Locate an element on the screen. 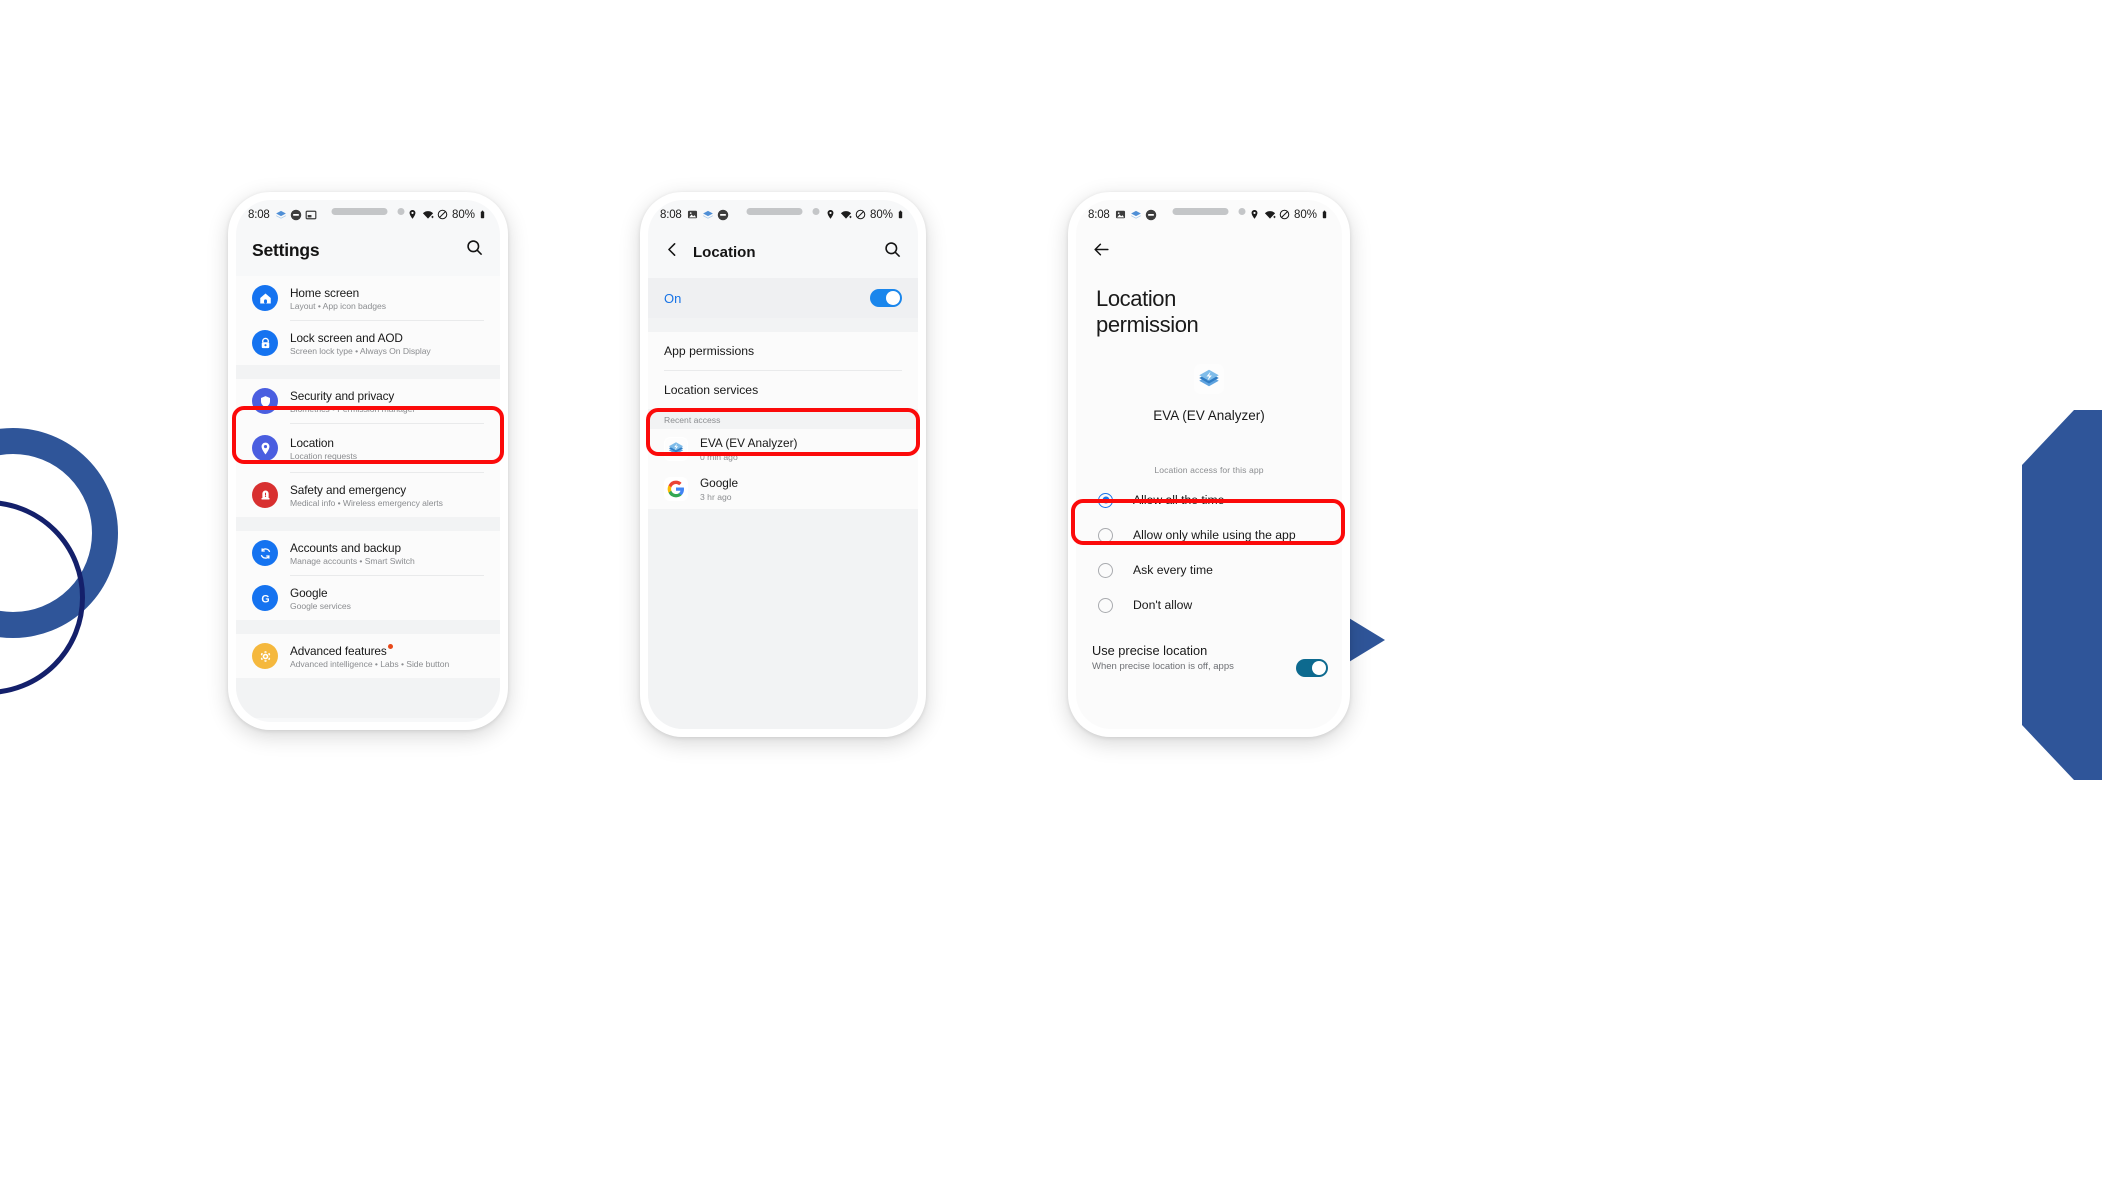 This screenshot has width=2102, height=1182. option-label: Allow only while using the app is located at coordinates (1214, 535).